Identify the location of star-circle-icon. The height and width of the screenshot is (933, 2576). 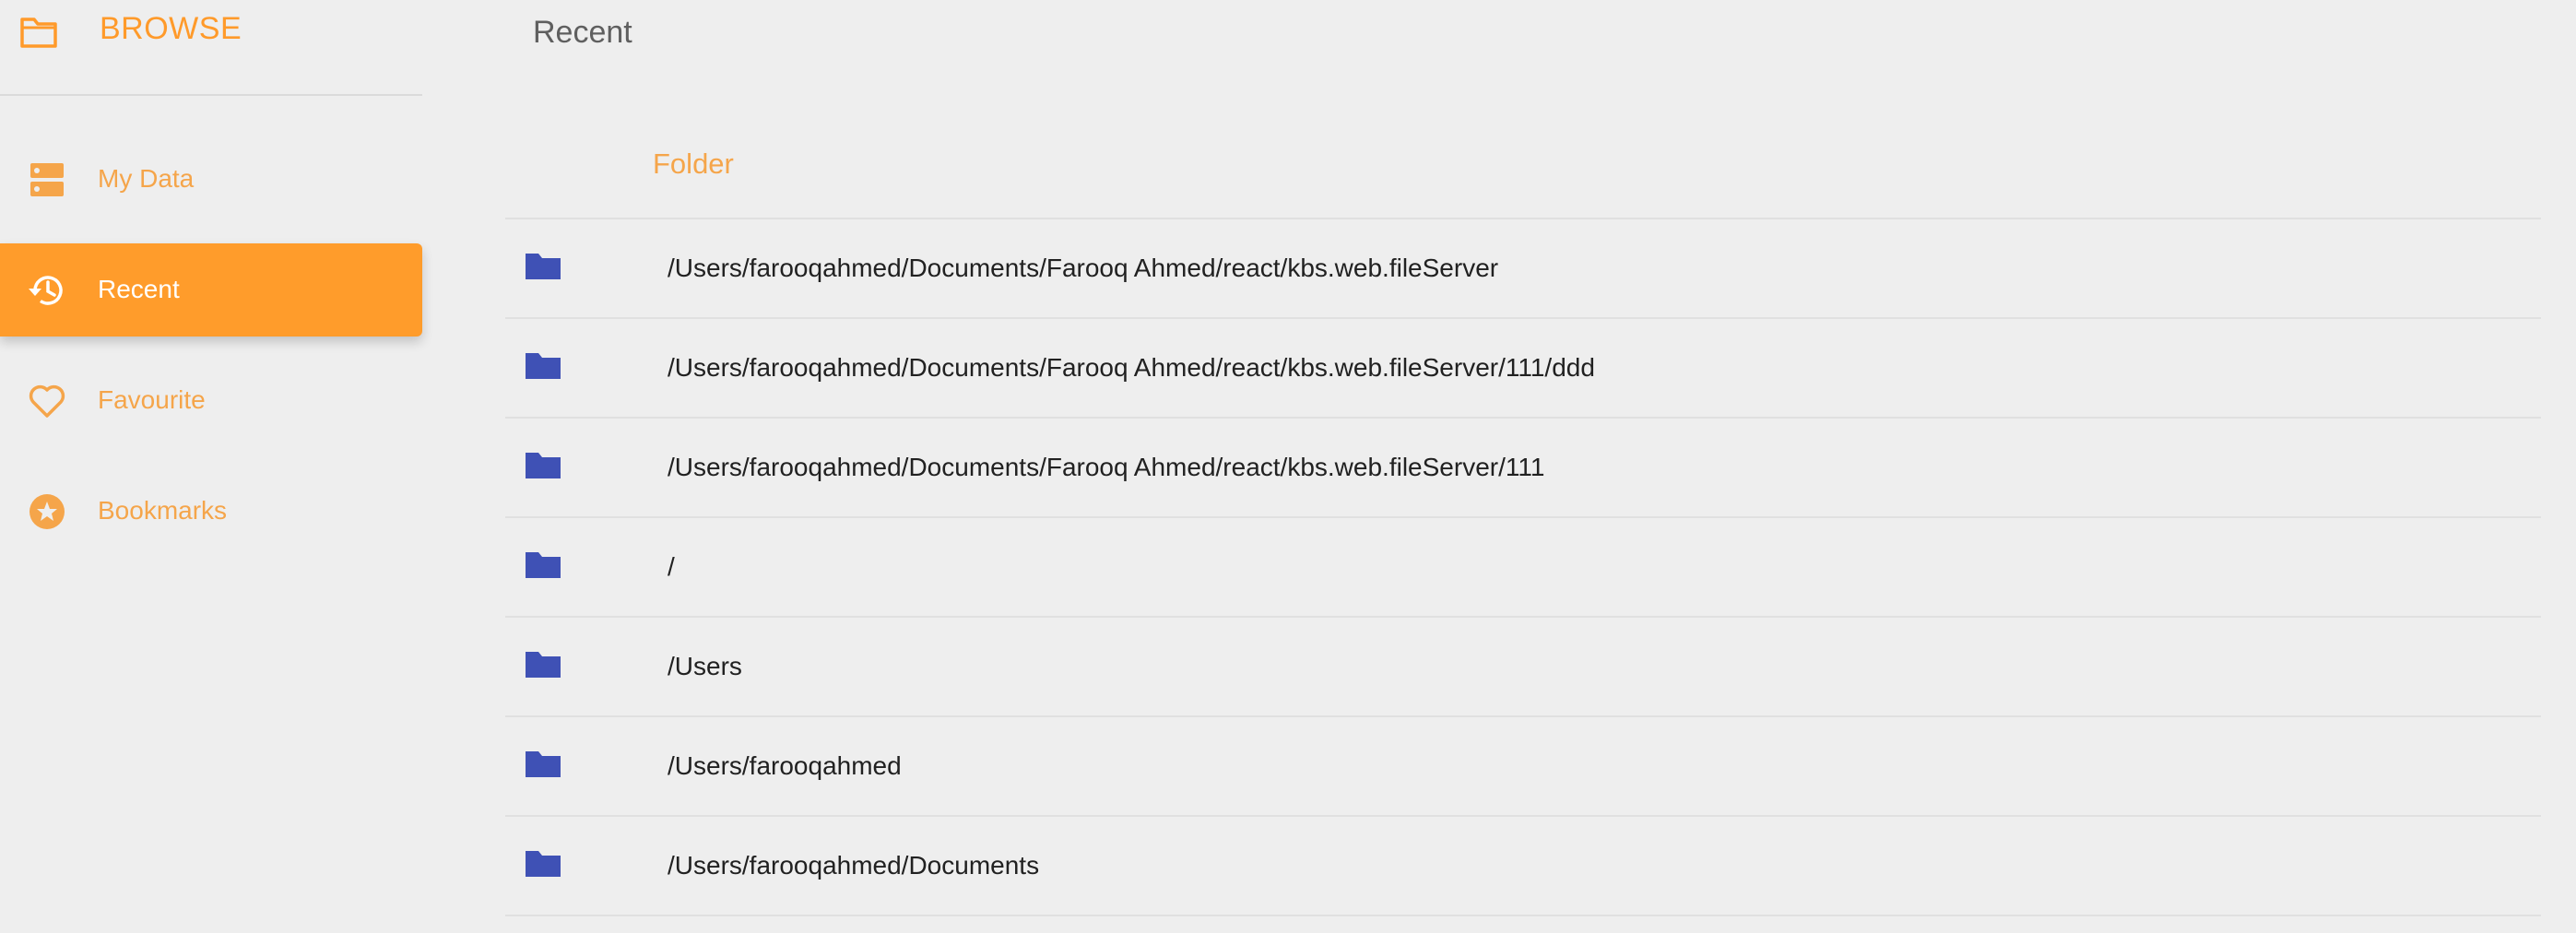
(47, 511).